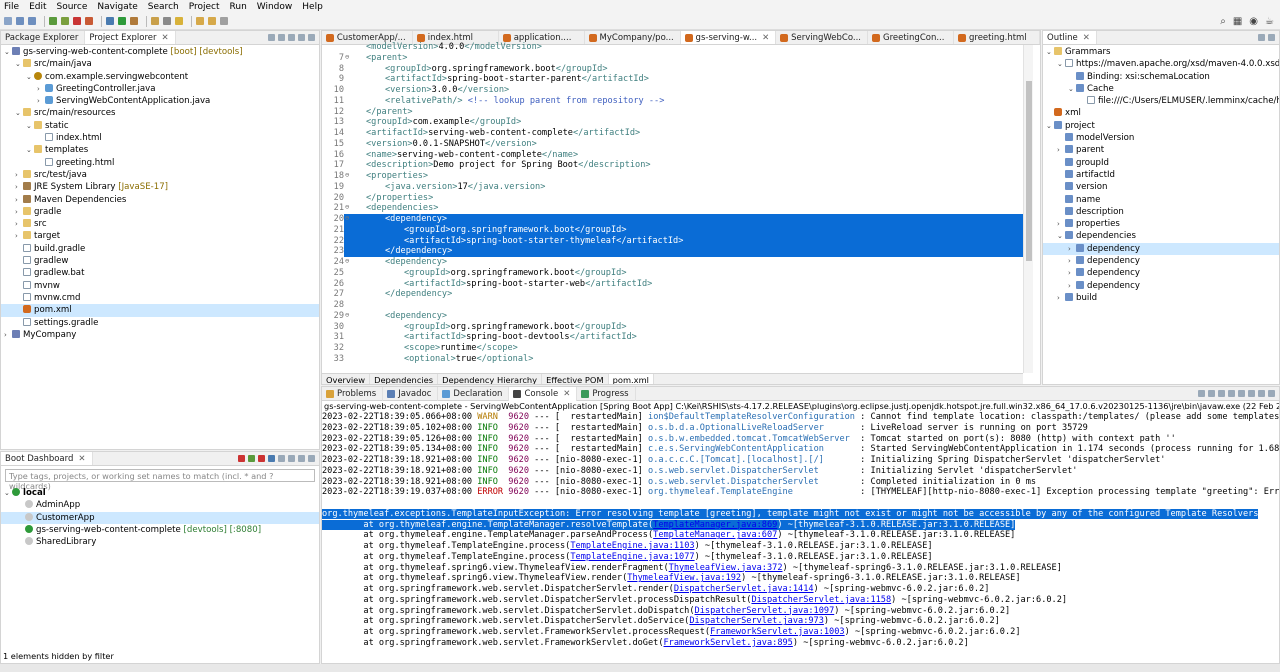  What do you see at coordinates (160, 273) in the screenshot?
I see `tree-item: gradlew.bat` at bounding box center [160, 273].